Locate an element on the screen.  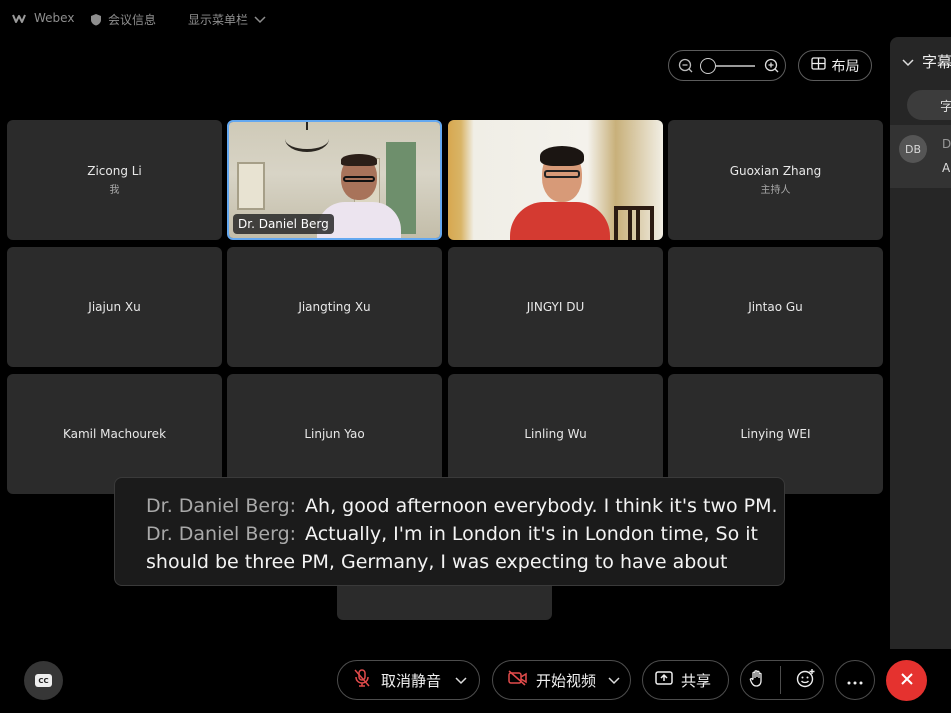
video-feed is located at coordinates (555, 180).